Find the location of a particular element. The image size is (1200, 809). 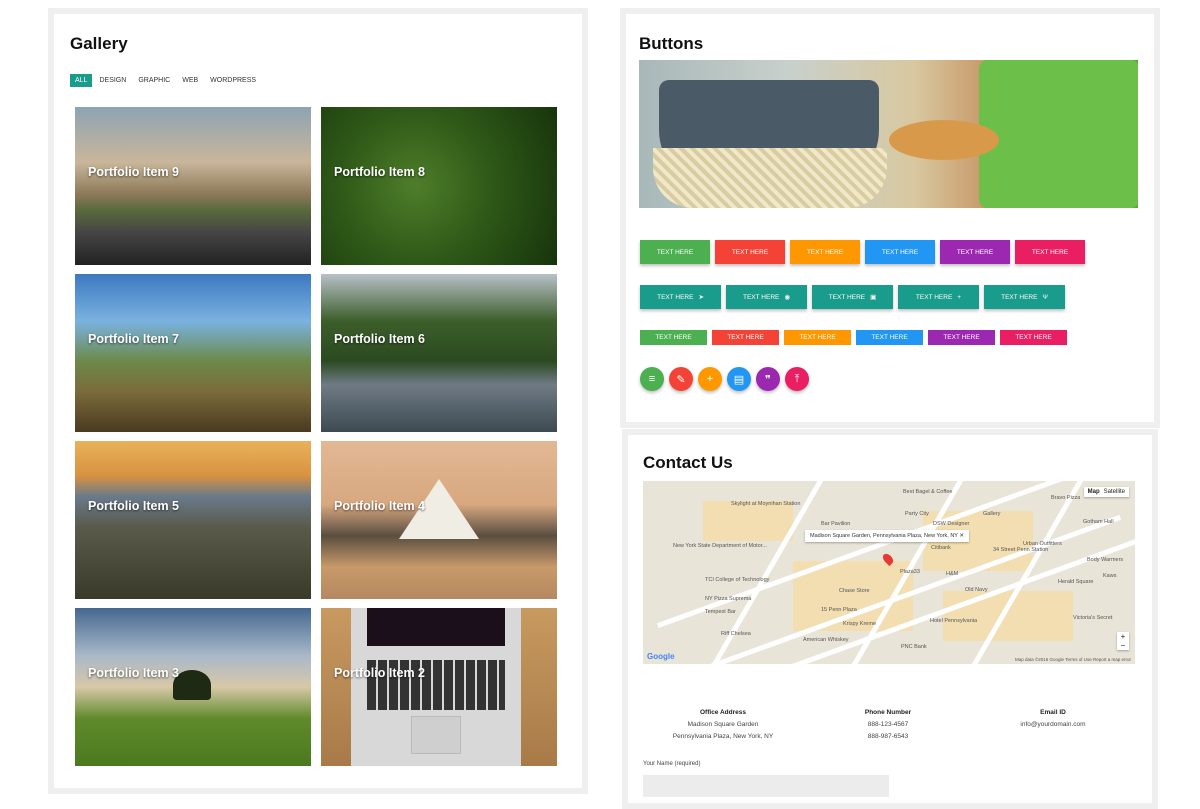

close-icon: ✕ is located at coordinates (961, 536).